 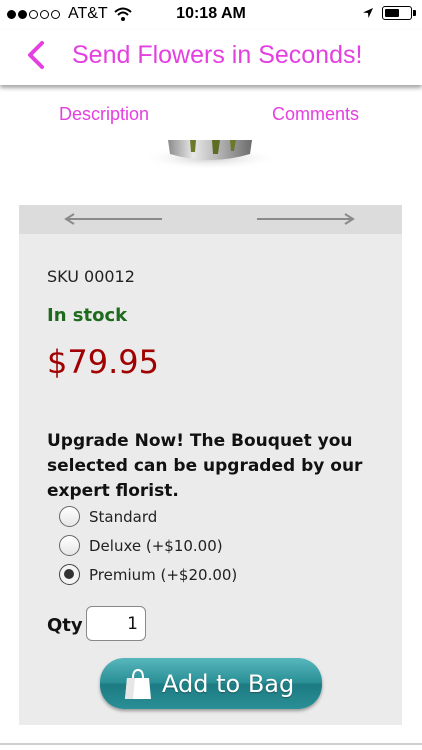 What do you see at coordinates (315, 114) in the screenshot?
I see `tab-comments: Comments` at bounding box center [315, 114].